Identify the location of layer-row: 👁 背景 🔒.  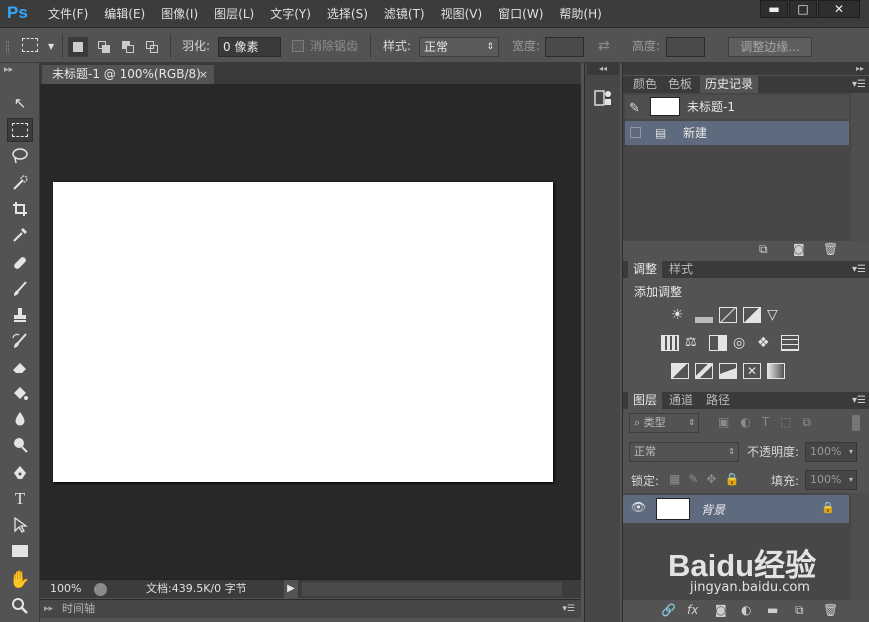
(736, 509).